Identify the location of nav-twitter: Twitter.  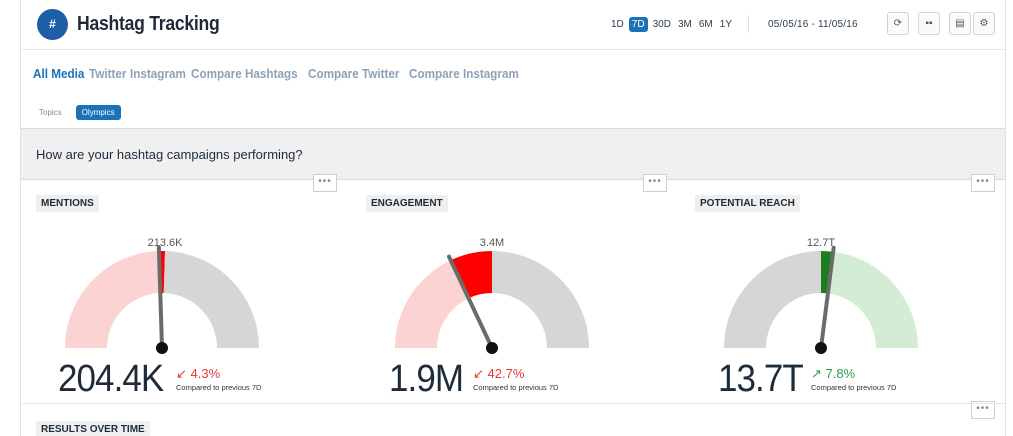
(107, 73).